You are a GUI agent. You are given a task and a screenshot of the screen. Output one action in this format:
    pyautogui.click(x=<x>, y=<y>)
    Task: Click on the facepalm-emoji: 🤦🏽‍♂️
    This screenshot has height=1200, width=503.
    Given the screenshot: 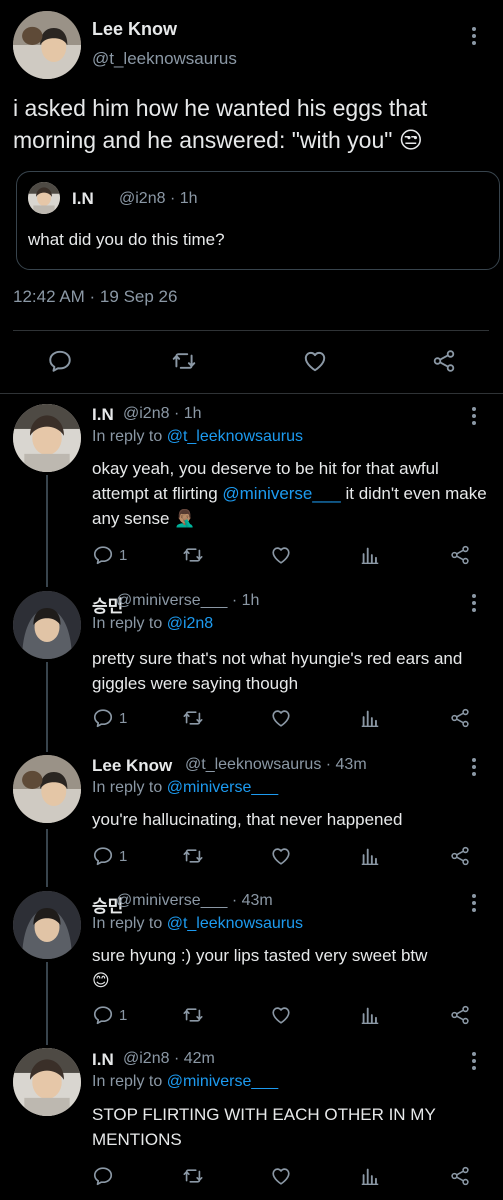 What is the action you would take?
    pyautogui.click(x=185, y=518)
    